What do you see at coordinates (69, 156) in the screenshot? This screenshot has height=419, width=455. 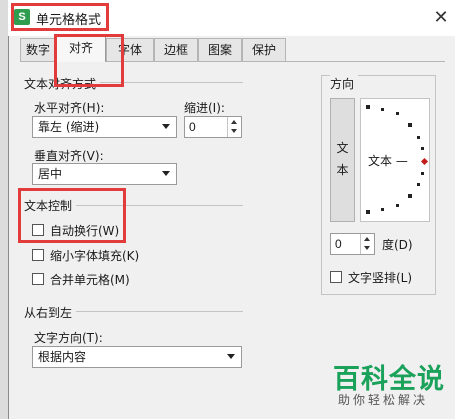 I see `vertical-align-label: 垂直对齐(V):` at bounding box center [69, 156].